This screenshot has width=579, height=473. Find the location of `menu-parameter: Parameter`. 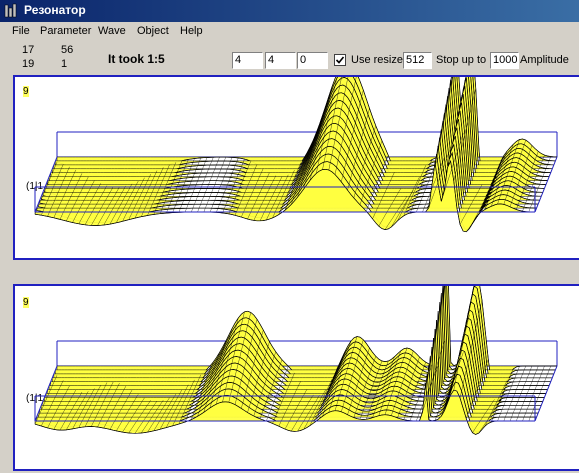

menu-parameter: Parameter is located at coordinates (65, 31).